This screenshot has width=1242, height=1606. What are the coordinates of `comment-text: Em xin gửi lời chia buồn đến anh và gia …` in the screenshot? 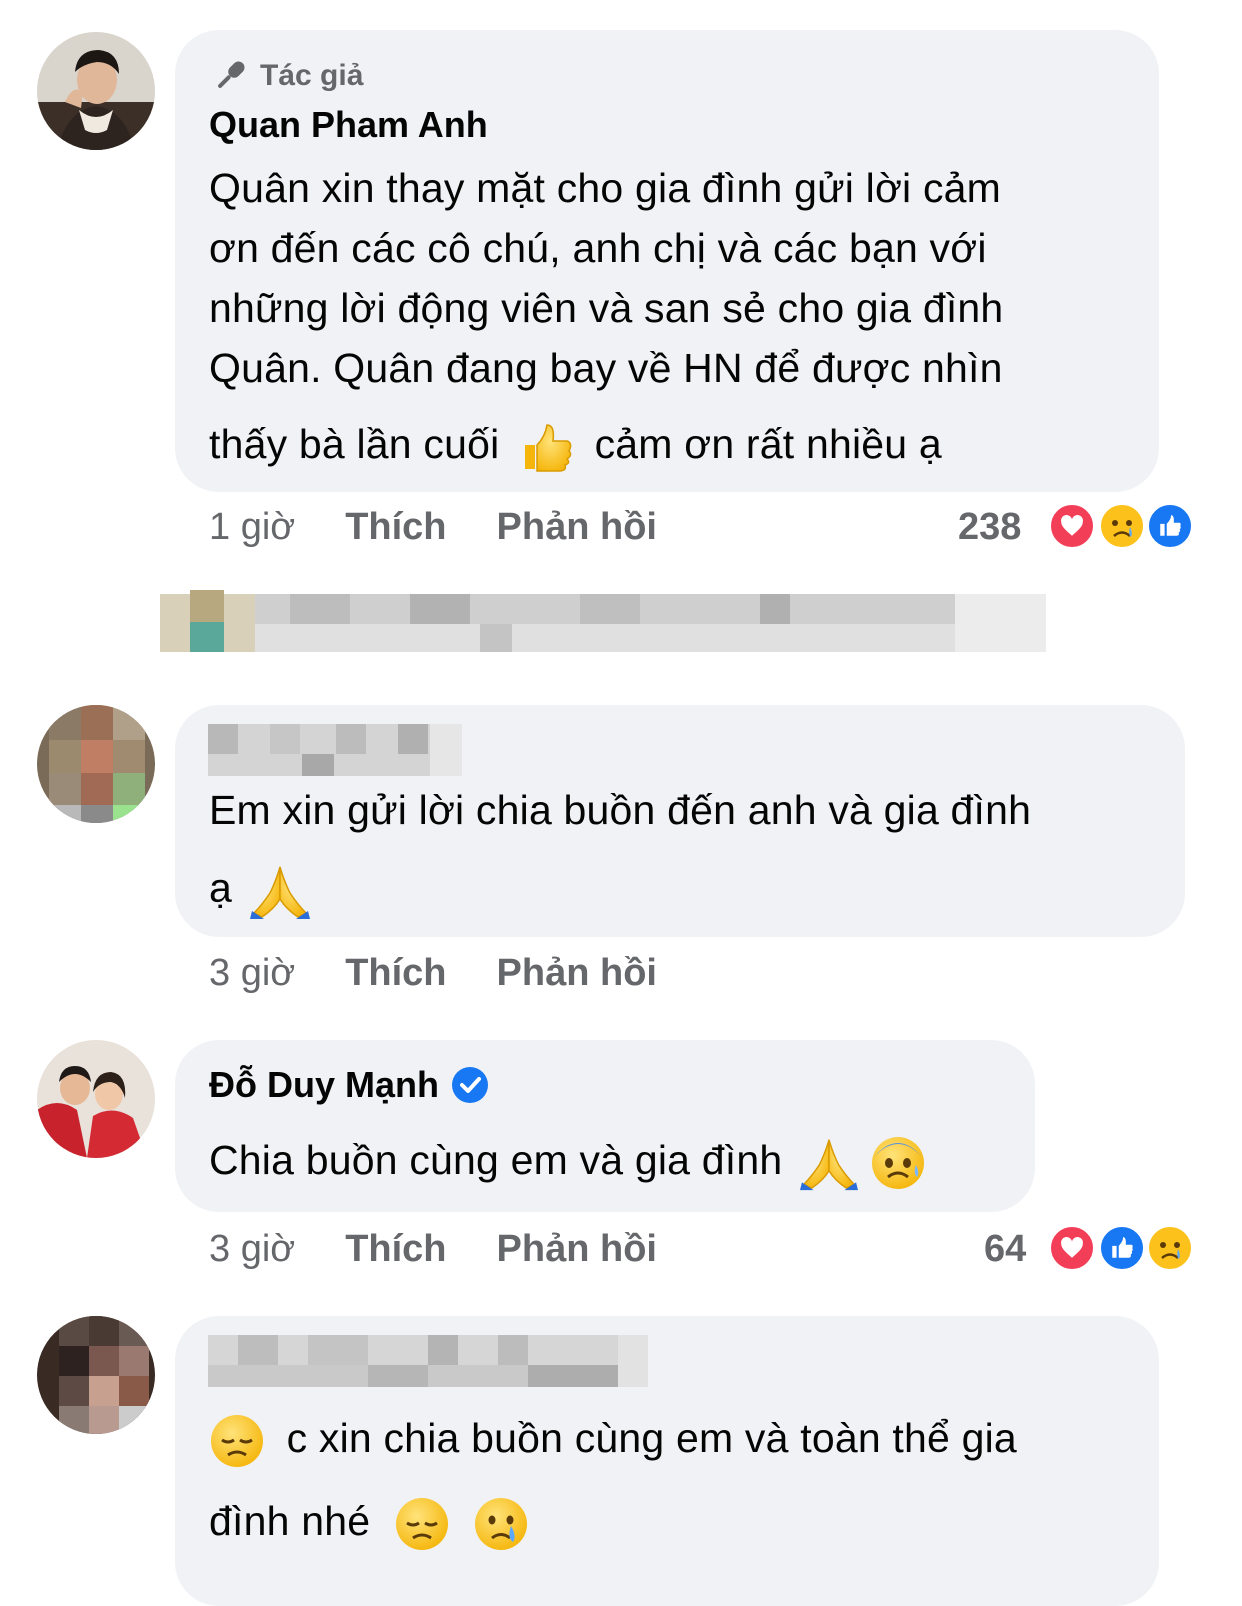 It's located at (689, 850).